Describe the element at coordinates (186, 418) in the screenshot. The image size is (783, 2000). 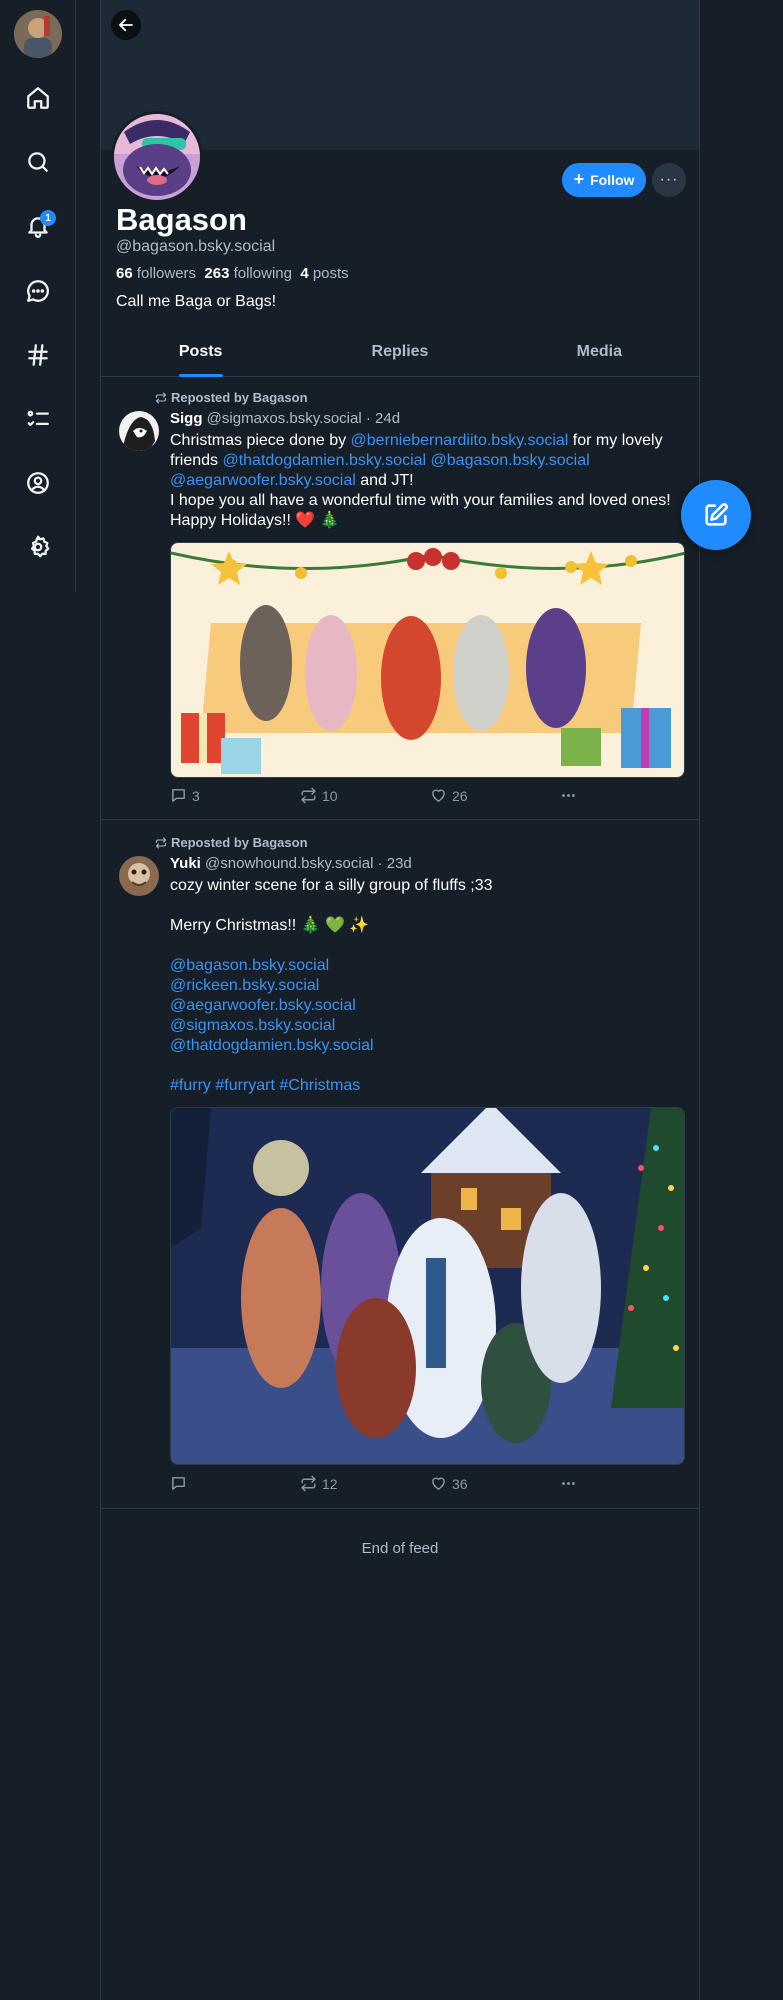
I see `post-author: Sigg` at that location.